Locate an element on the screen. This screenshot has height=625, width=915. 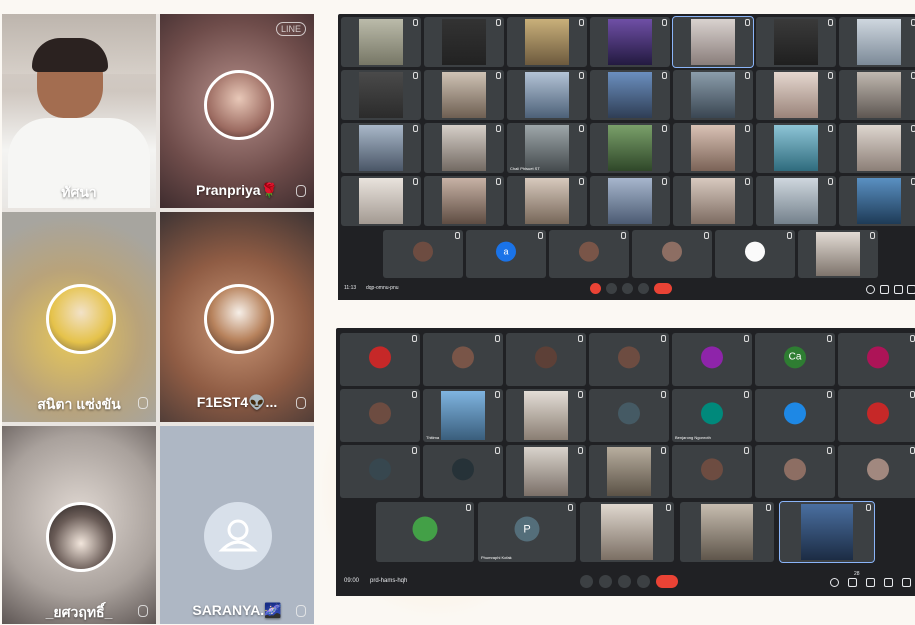
participant-tile: SARANYA.🌌 is located at coordinates (237, 525).